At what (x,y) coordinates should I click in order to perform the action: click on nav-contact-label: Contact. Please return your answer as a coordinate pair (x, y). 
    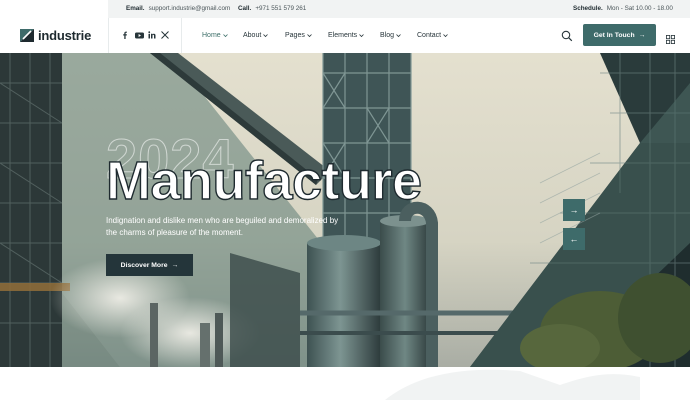
    Looking at the image, I should click on (429, 35).